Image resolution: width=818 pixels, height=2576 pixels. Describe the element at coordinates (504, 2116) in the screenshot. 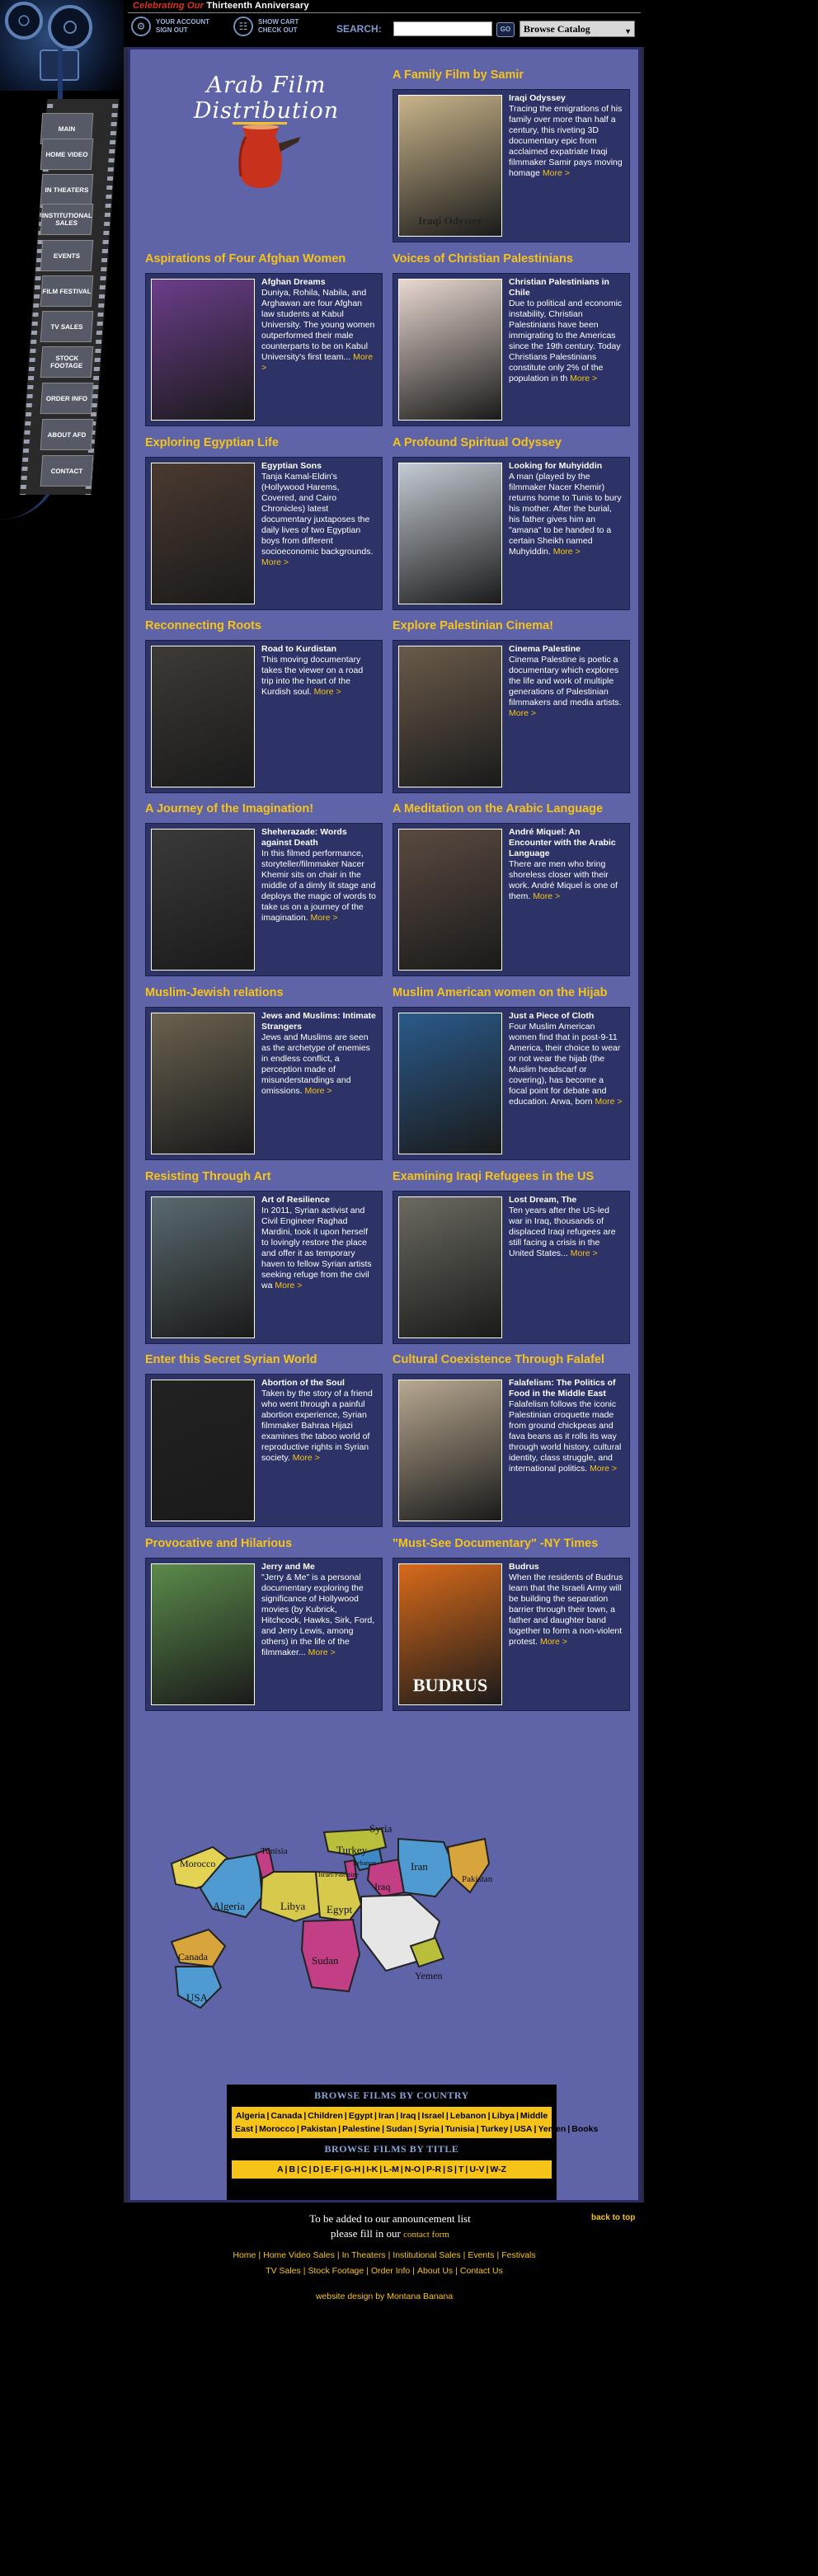

I see `country-link-libya: Libya` at that location.